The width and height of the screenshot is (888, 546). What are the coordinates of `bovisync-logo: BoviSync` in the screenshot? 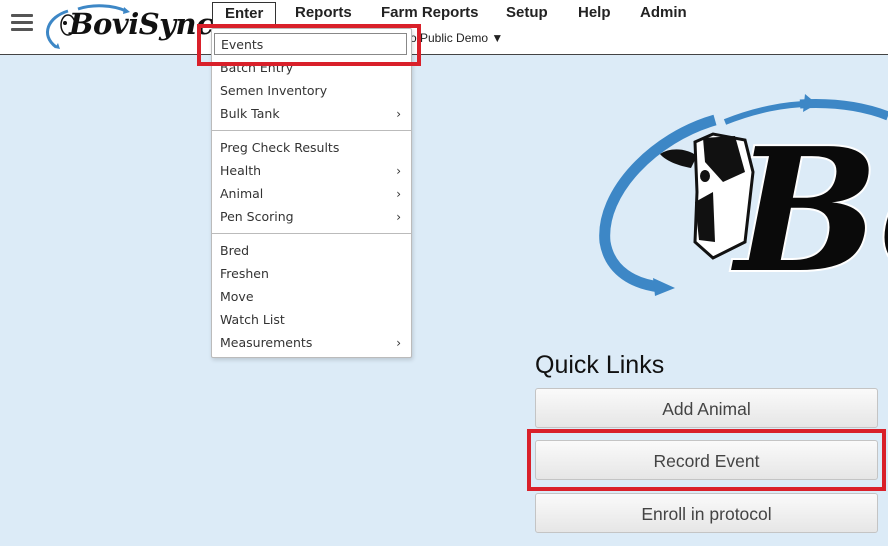 It's located at (126, 27).